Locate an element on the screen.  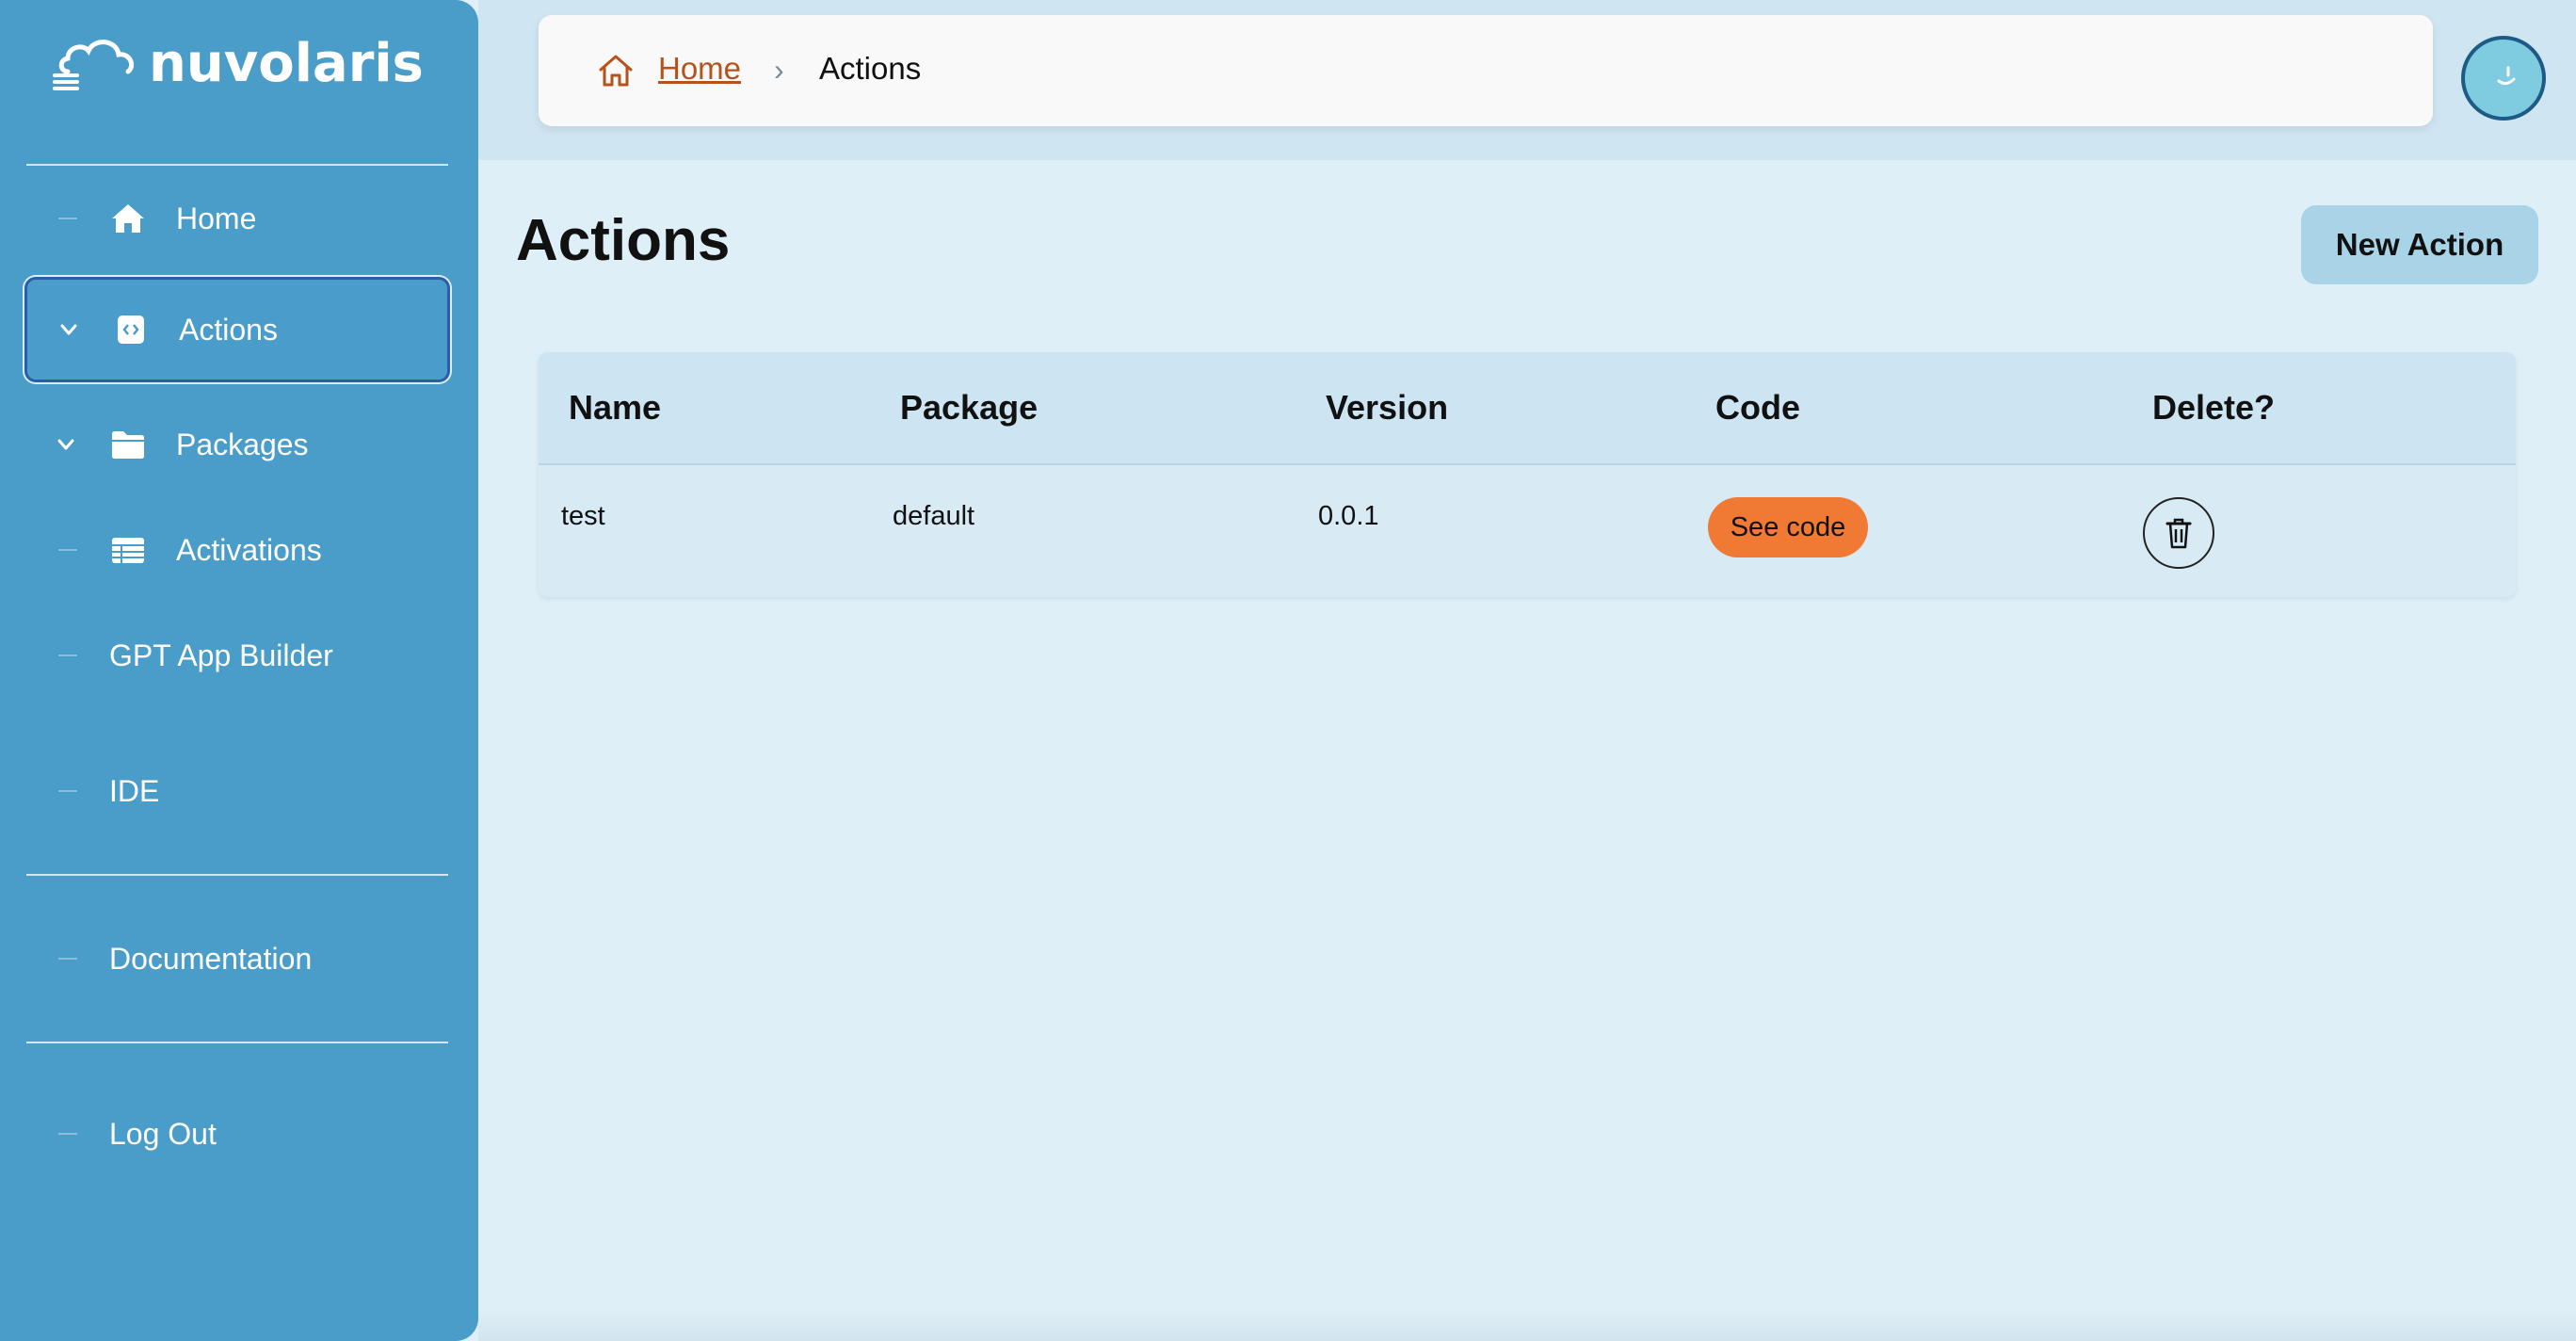
trash-icon is located at coordinates (2178, 533).